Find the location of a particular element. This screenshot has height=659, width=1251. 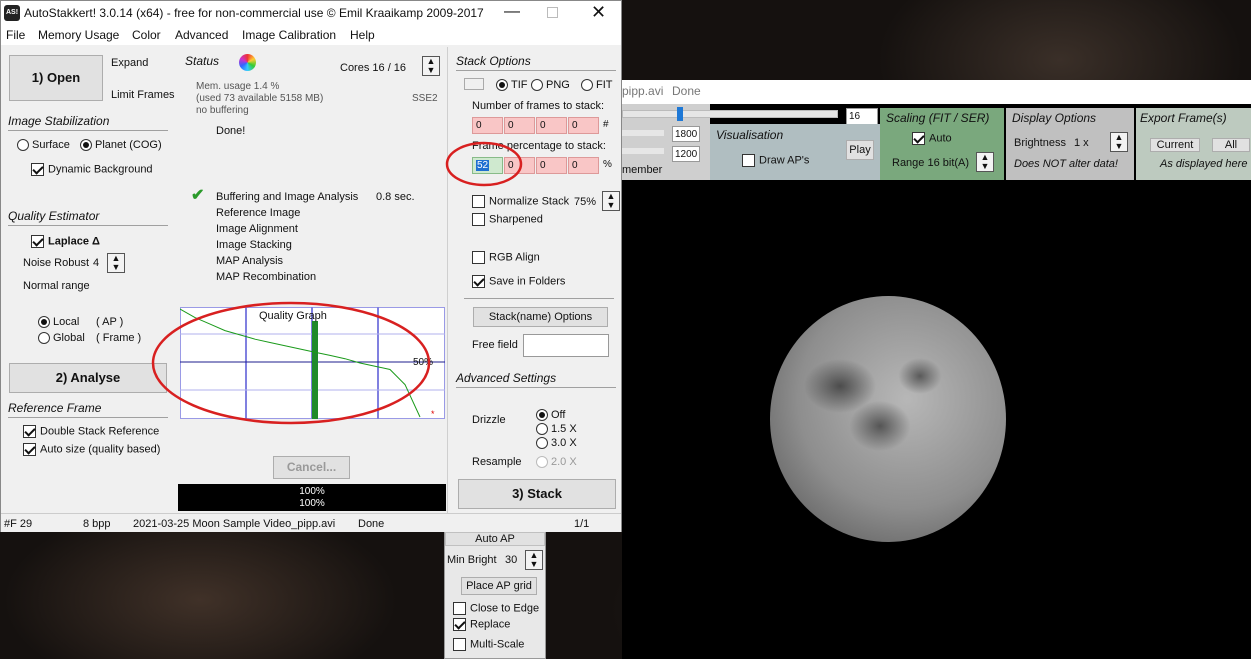

stack-name-options-button: Stack(name) Options is located at coordinates (540, 317).